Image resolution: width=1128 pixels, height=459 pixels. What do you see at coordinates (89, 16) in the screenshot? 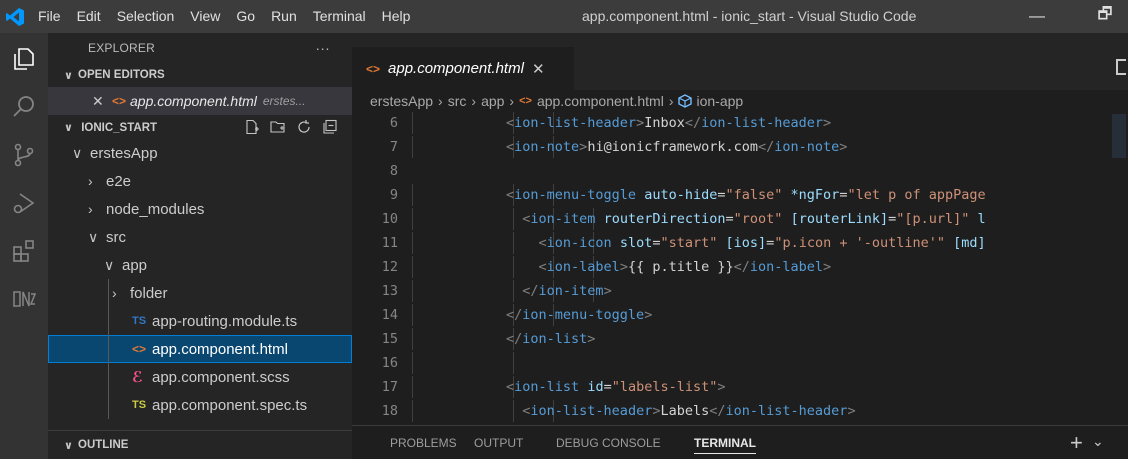
I see `menu-edit: Edit` at bounding box center [89, 16].